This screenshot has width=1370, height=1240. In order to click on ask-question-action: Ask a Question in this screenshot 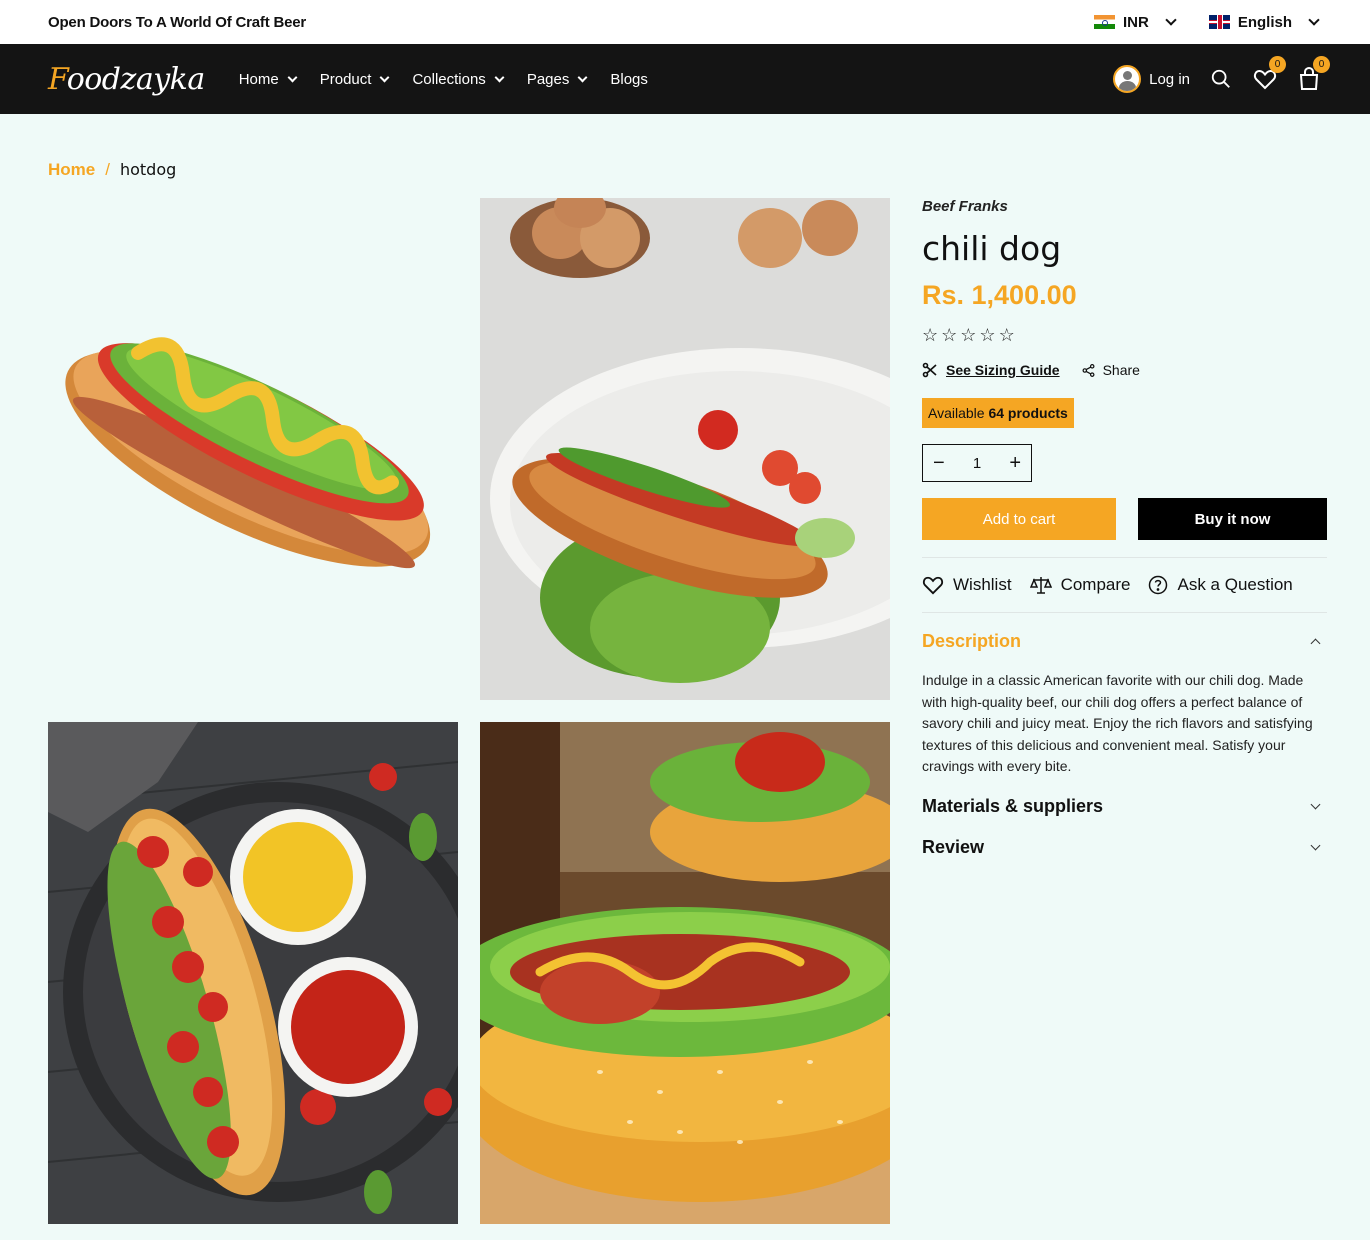, I will do `click(1220, 585)`.